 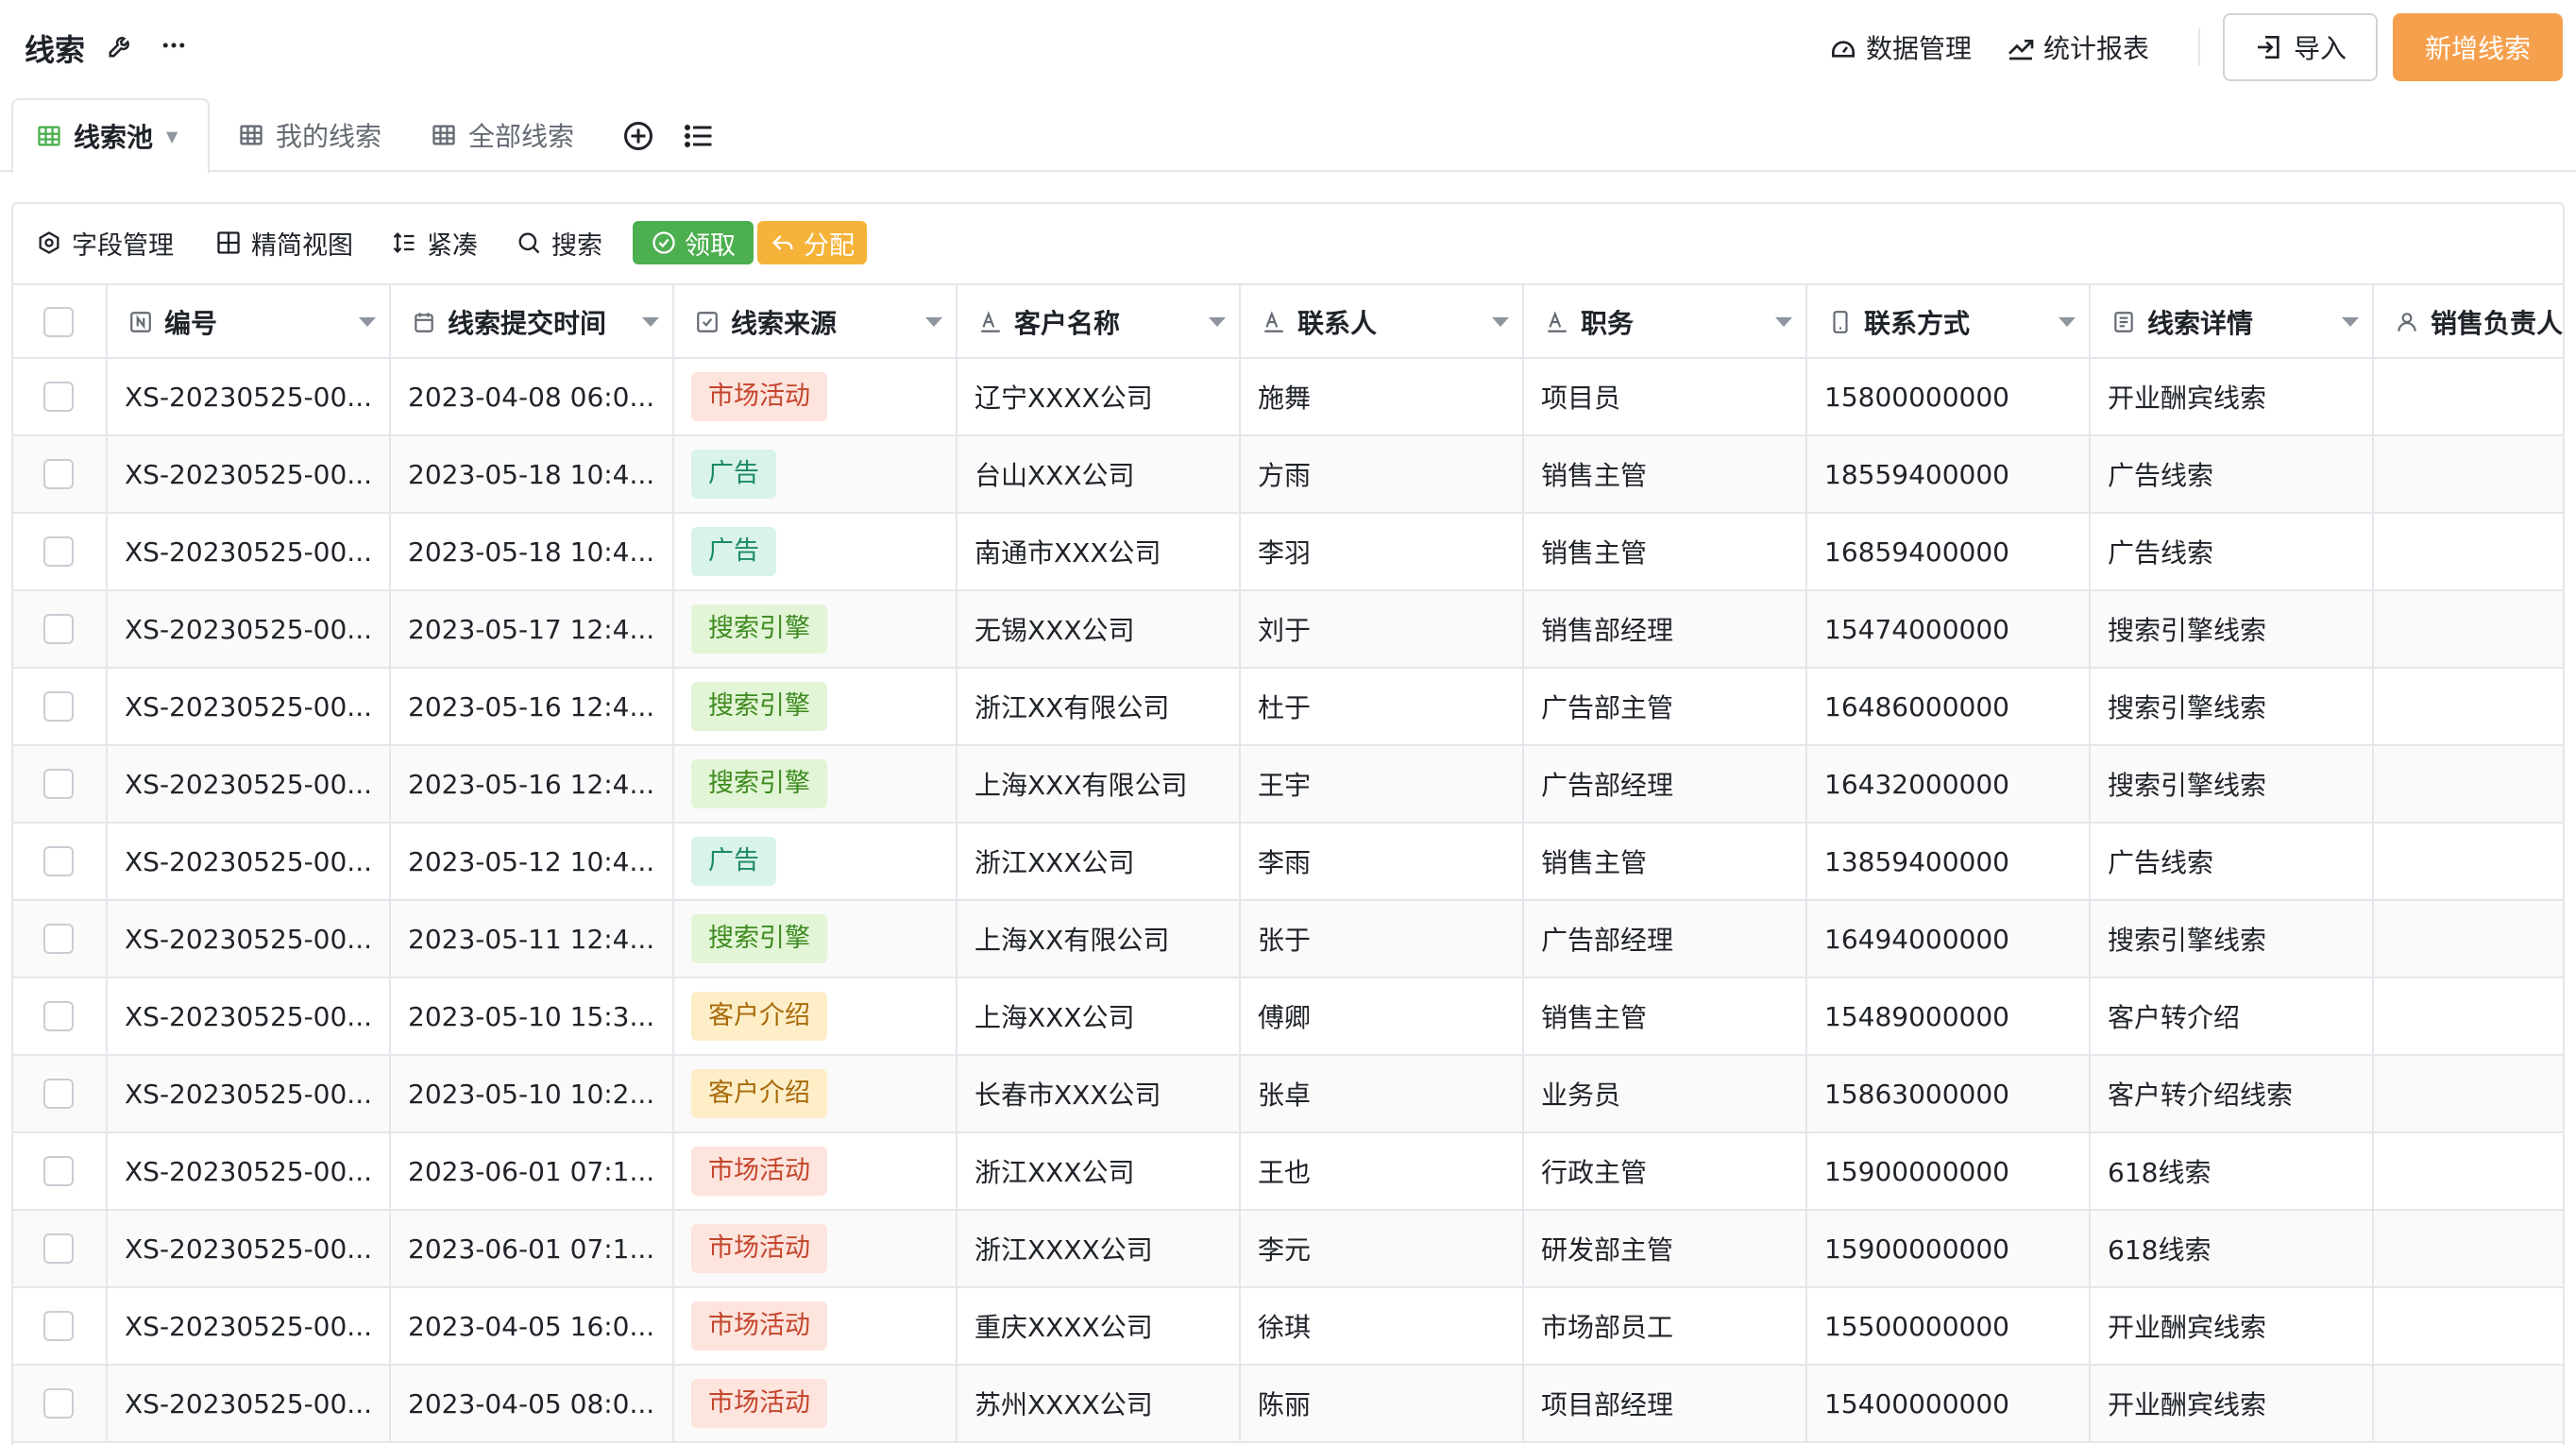 What do you see at coordinates (1382, 322) in the screenshot?
I see `column-header-contact: 联系人` at bounding box center [1382, 322].